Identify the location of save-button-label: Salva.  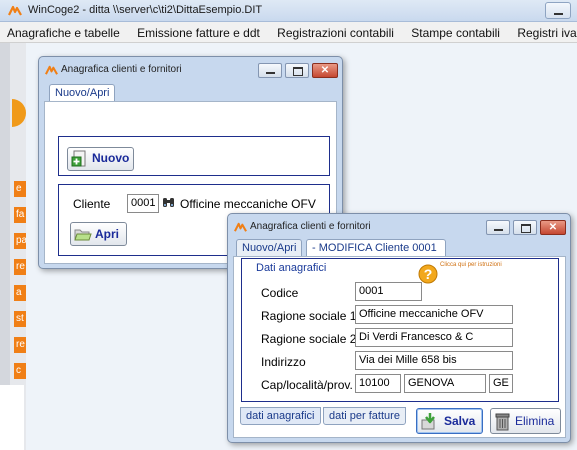
(460, 421).